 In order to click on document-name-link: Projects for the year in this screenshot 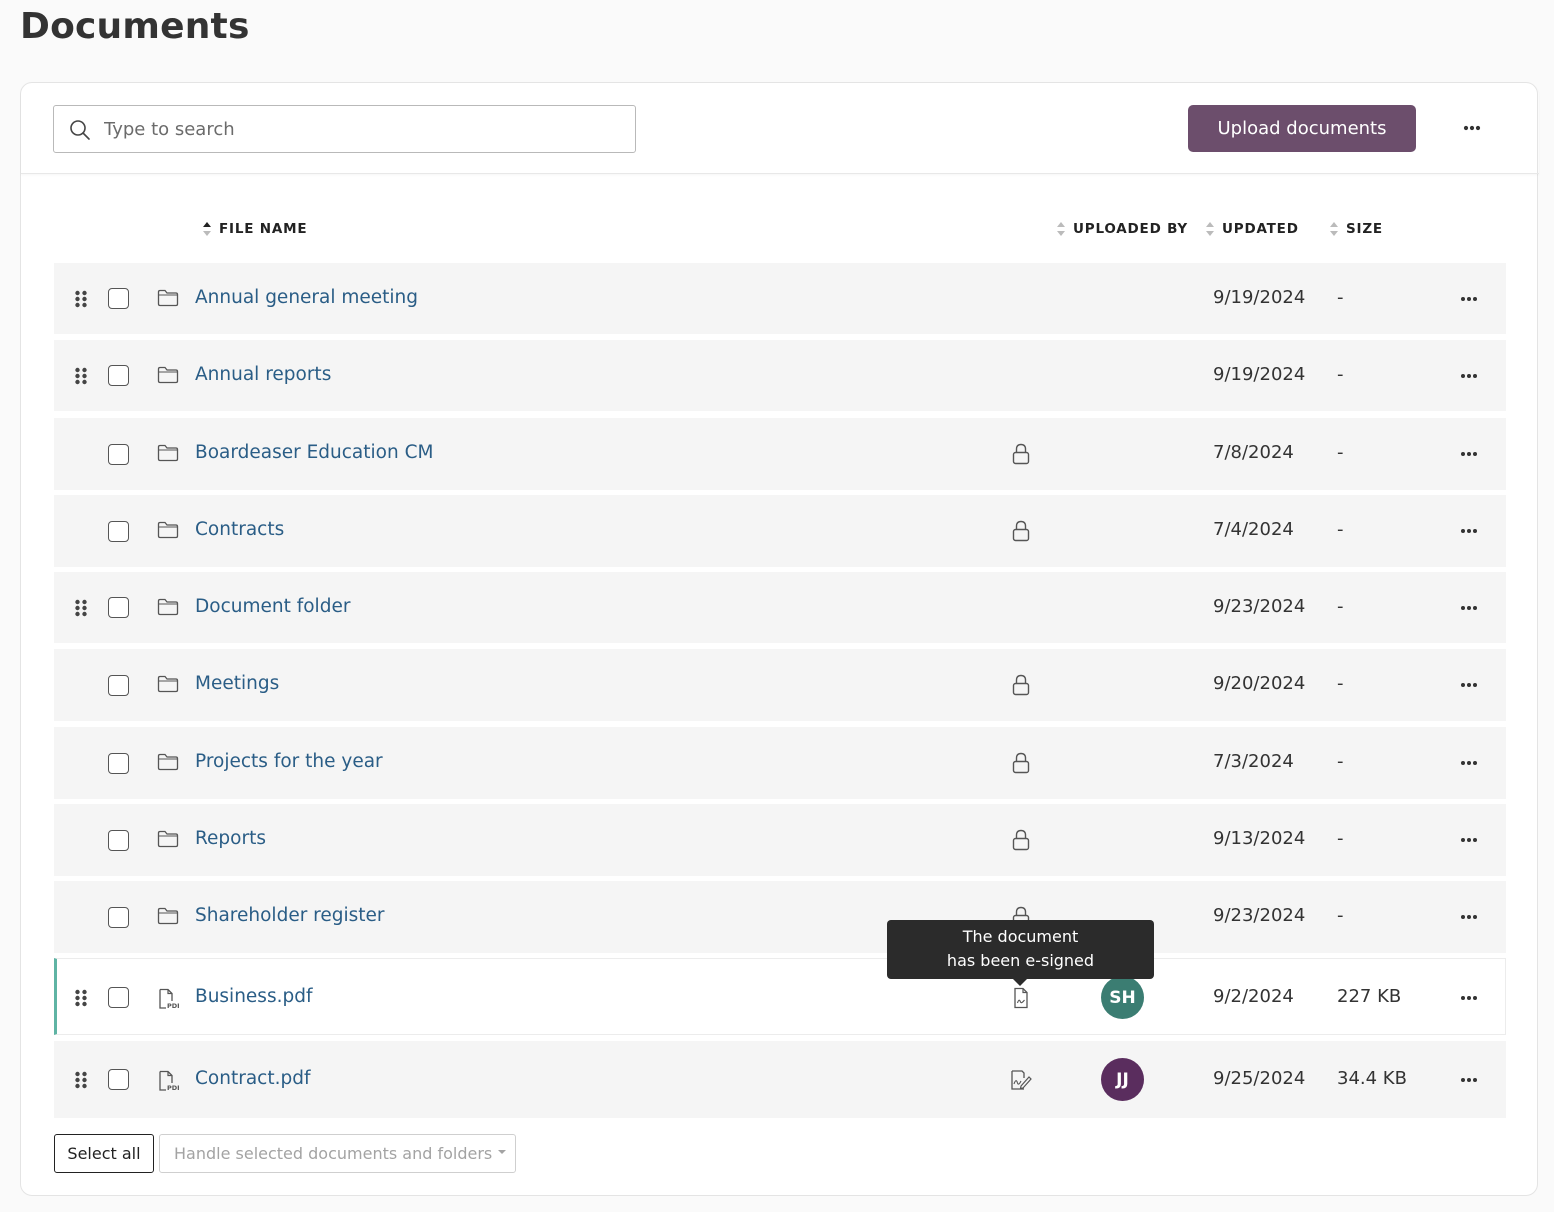, I will do `click(289, 761)`.